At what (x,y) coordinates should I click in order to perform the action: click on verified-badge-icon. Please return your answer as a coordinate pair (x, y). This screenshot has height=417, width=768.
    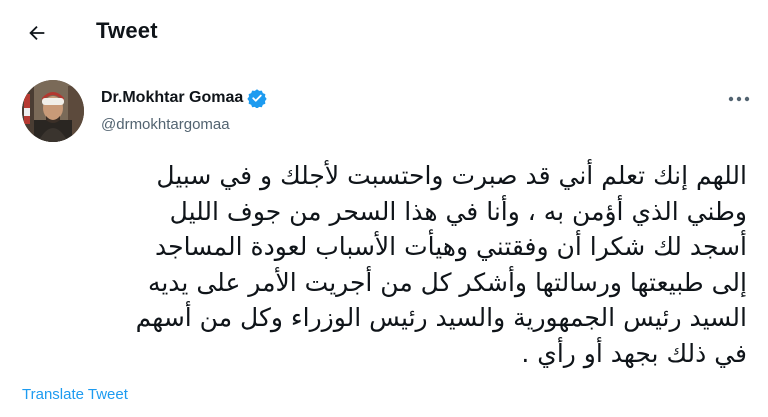
    Looking at the image, I should click on (257, 98).